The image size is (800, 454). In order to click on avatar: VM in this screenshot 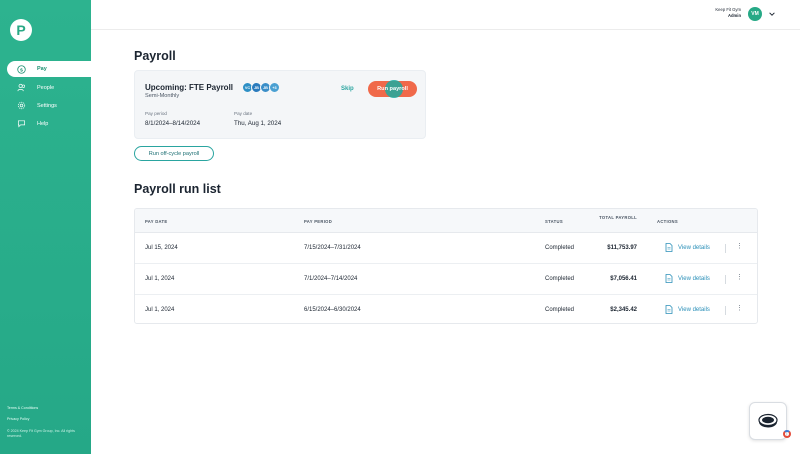, I will do `click(755, 14)`.